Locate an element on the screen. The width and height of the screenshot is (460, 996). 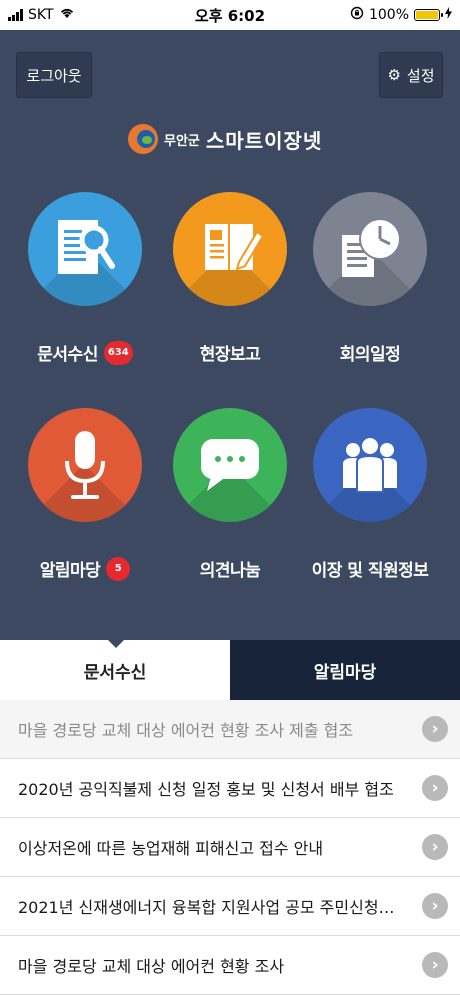
menu-label-wrap: 알림마당 5 is located at coordinates (85, 568).